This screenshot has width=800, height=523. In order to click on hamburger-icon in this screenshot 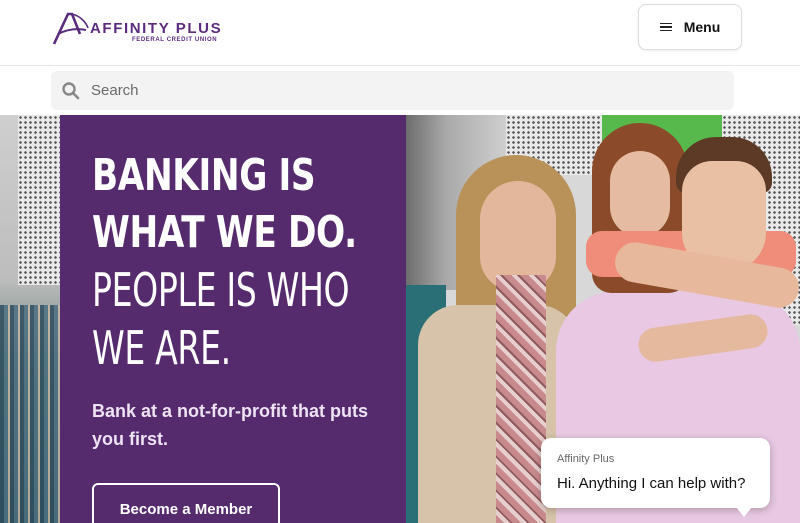, I will do `click(665, 27)`.